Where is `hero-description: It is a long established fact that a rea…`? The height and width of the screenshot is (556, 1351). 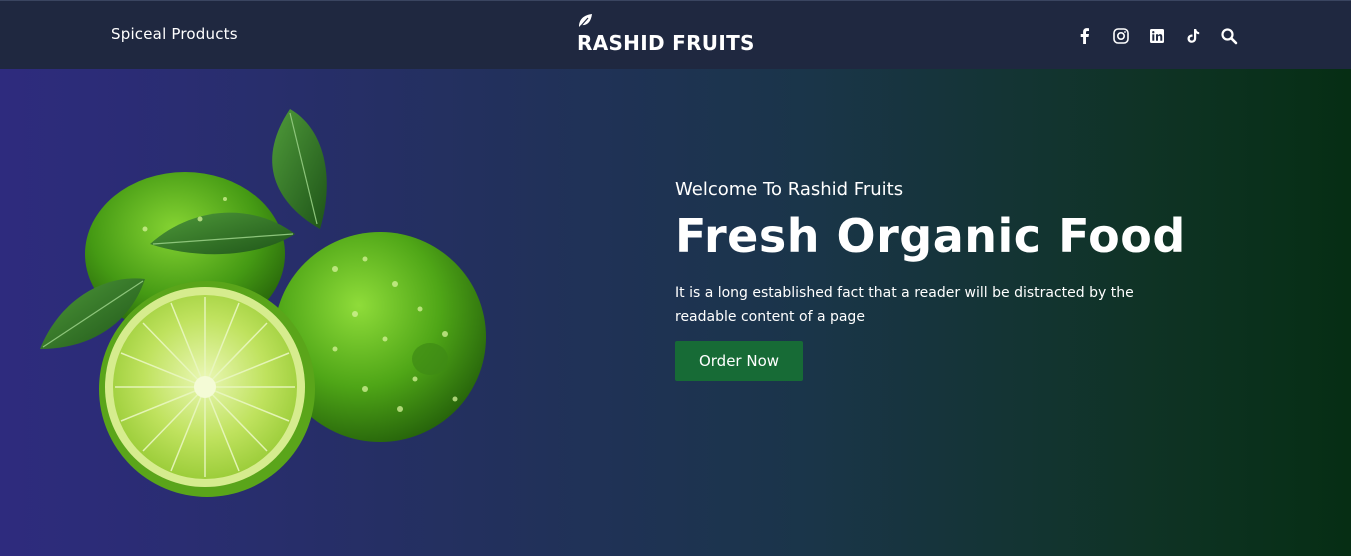 hero-description: It is a long established fact that a rea… is located at coordinates (904, 305).